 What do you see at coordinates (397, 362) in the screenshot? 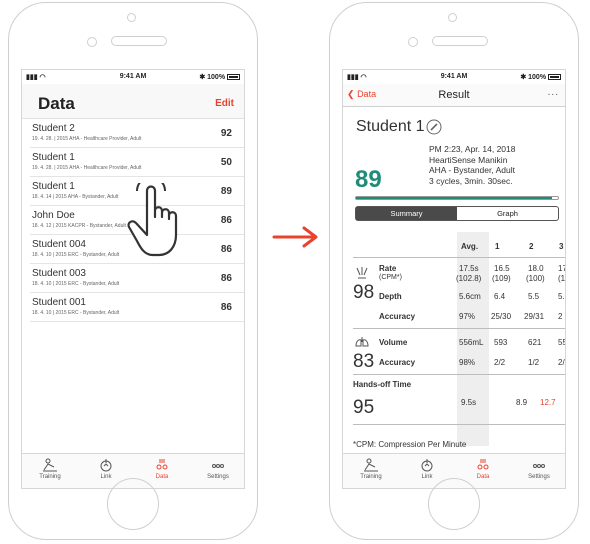
I see `ventilation-accuracy-label: Accuracy` at bounding box center [397, 362].